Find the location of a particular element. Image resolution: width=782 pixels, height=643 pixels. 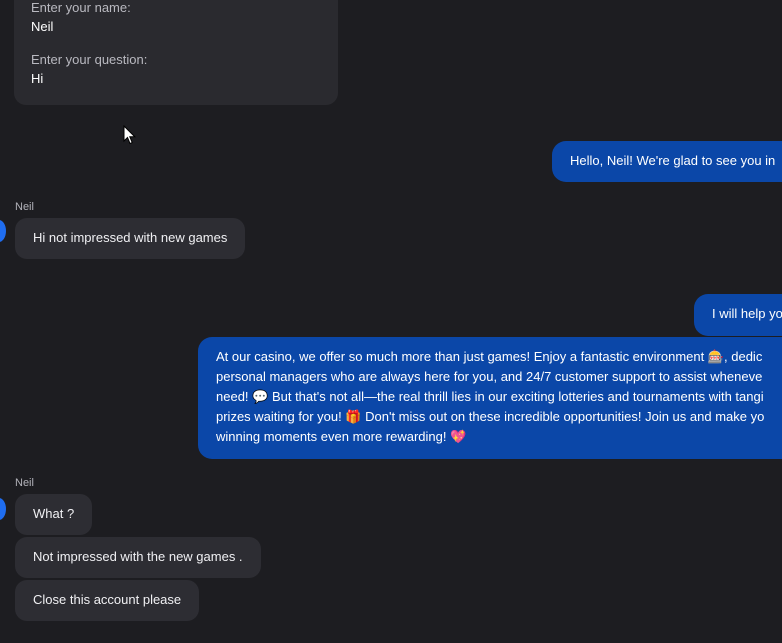

user-message-text: Hi not impressed with new games is located at coordinates (130, 237).